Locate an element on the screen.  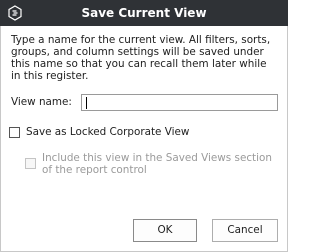
locked-corporate-view-checkbox is located at coordinates (14, 132).